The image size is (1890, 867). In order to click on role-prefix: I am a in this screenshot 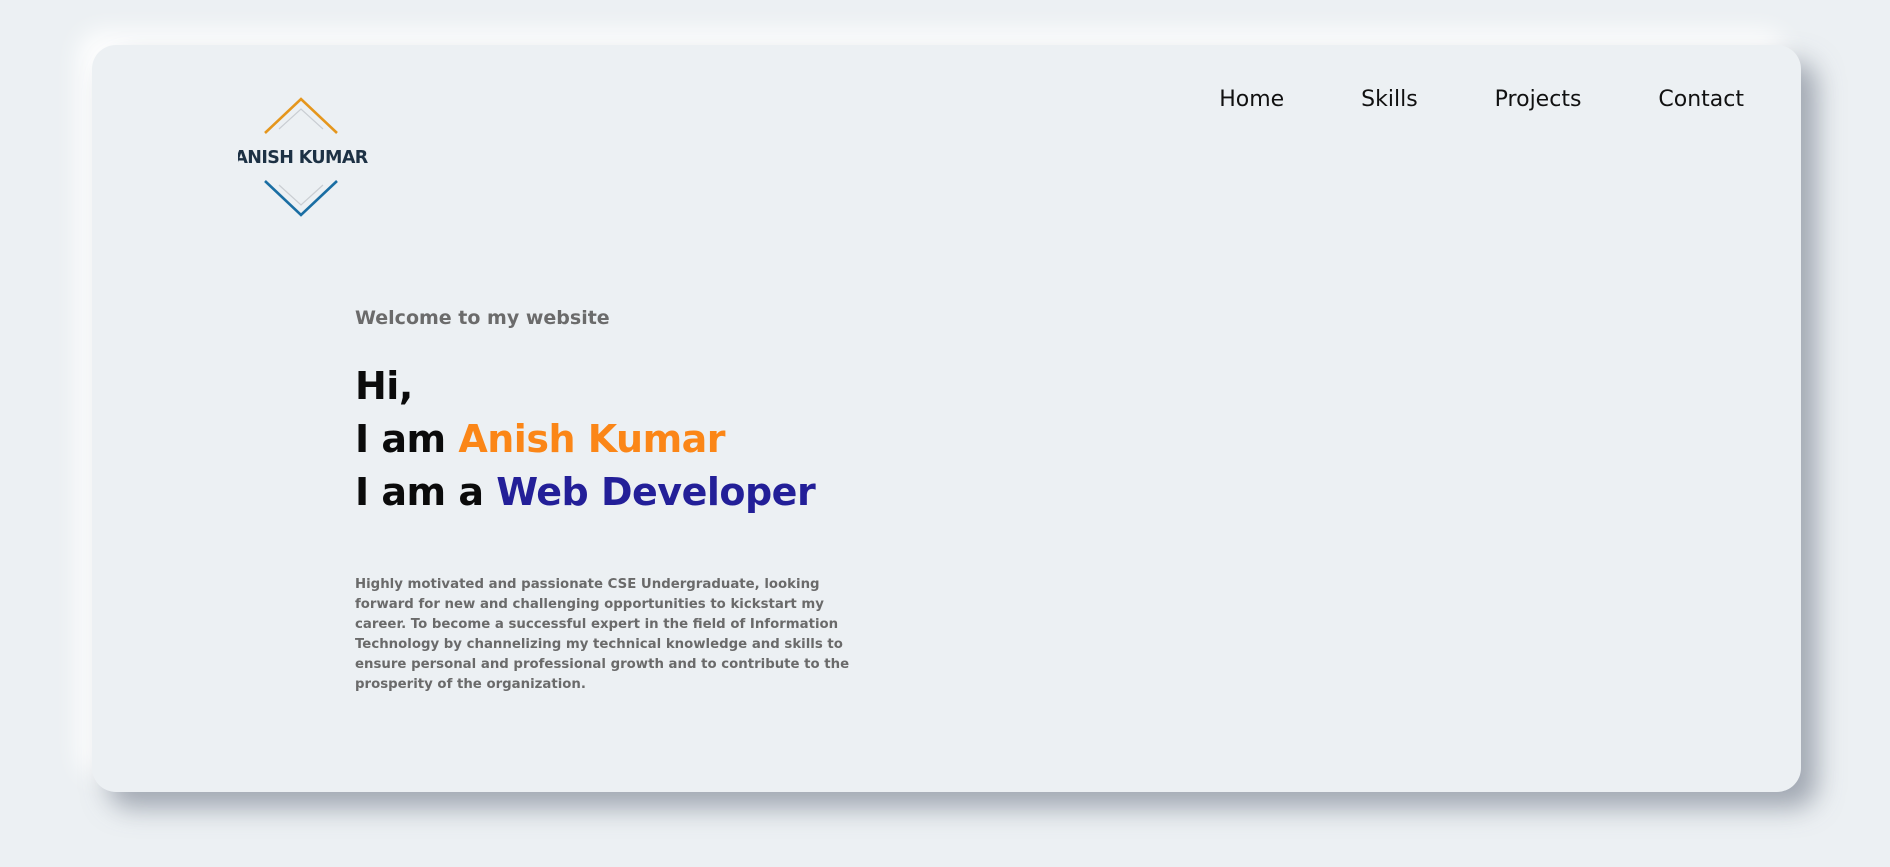, I will do `click(426, 492)`.